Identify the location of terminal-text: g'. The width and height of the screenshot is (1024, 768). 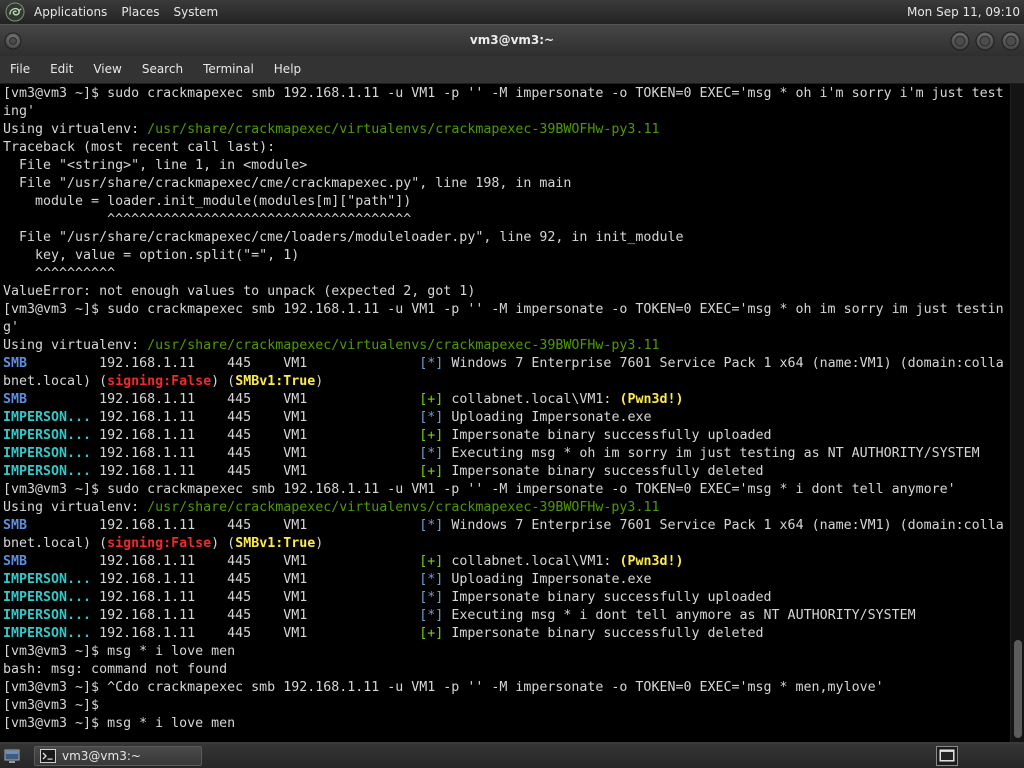
(11, 327).